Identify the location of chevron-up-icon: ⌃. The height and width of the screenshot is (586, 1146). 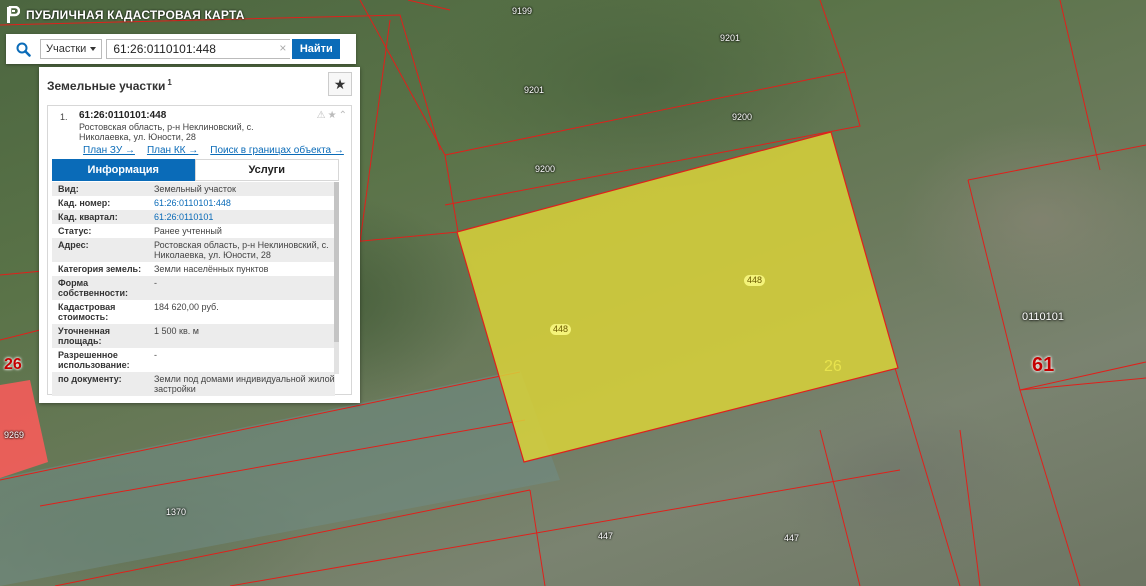
(343, 115).